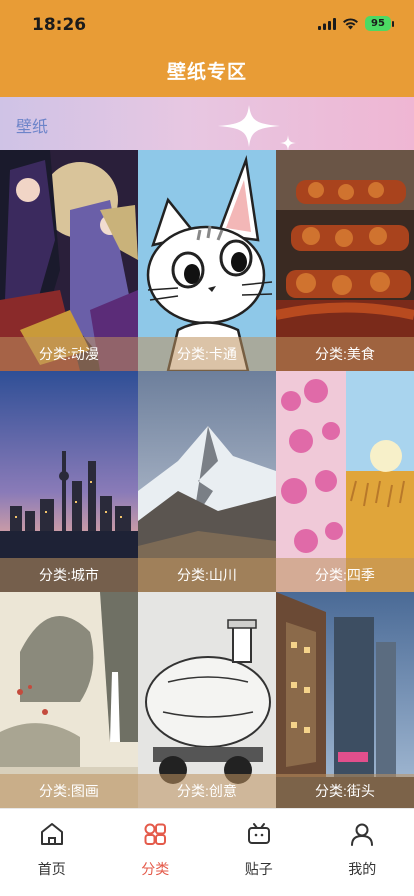 The image size is (414, 896). I want to click on header: 18:26 95 壁纸专区, so click(207, 48).